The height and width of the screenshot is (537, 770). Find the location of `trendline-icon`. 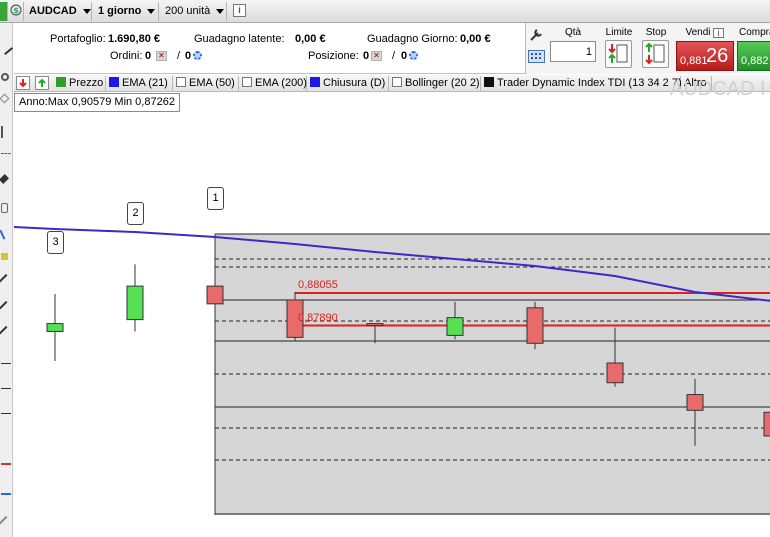

trendline-icon is located at coordinates (7, 281).